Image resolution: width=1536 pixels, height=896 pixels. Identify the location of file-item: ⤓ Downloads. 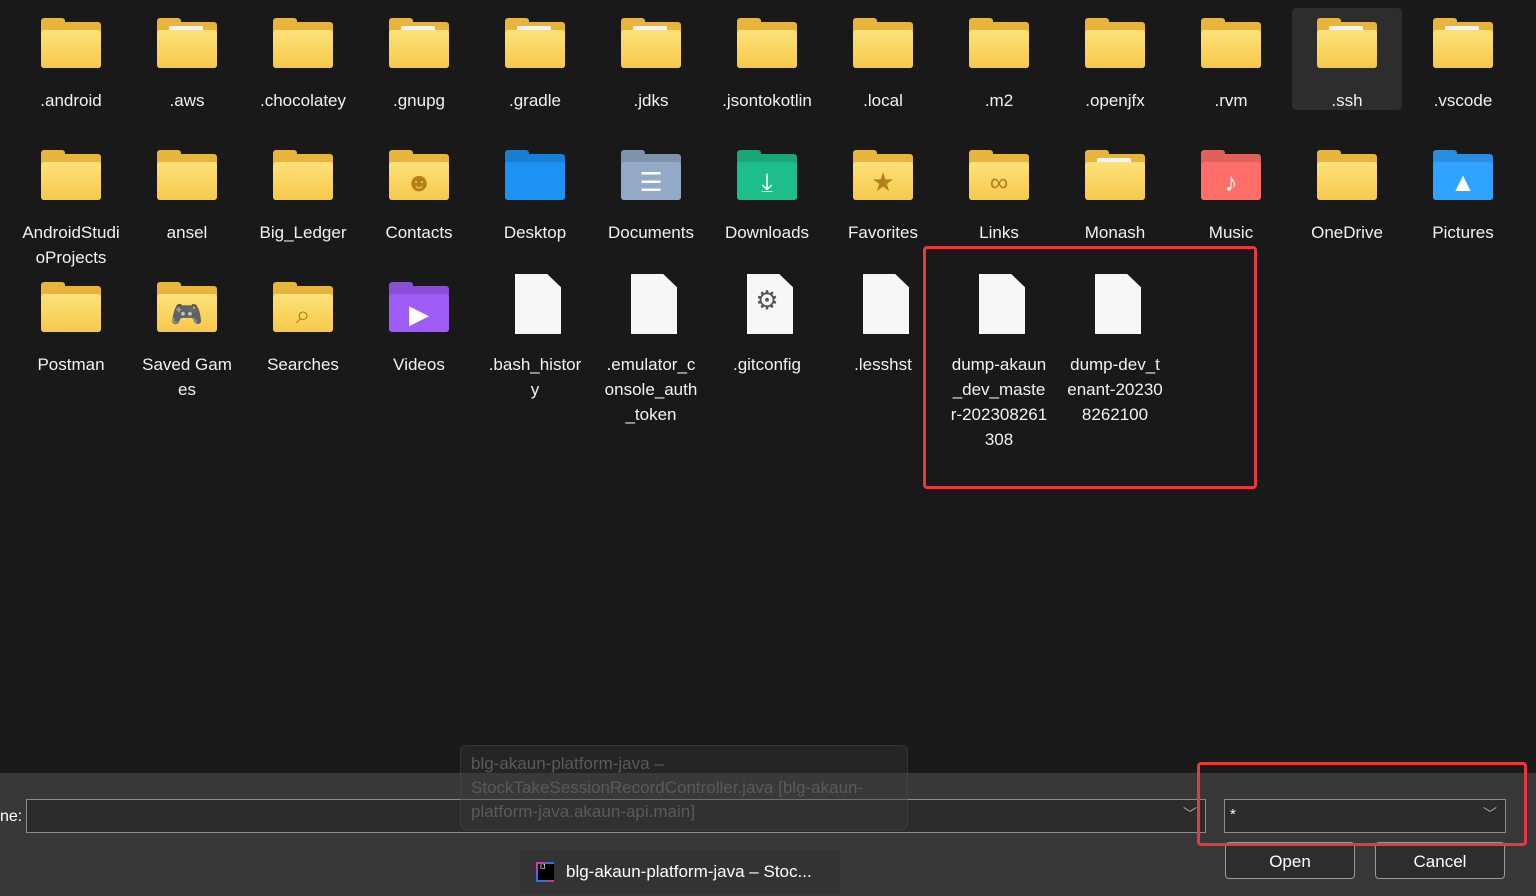
(767, 192).